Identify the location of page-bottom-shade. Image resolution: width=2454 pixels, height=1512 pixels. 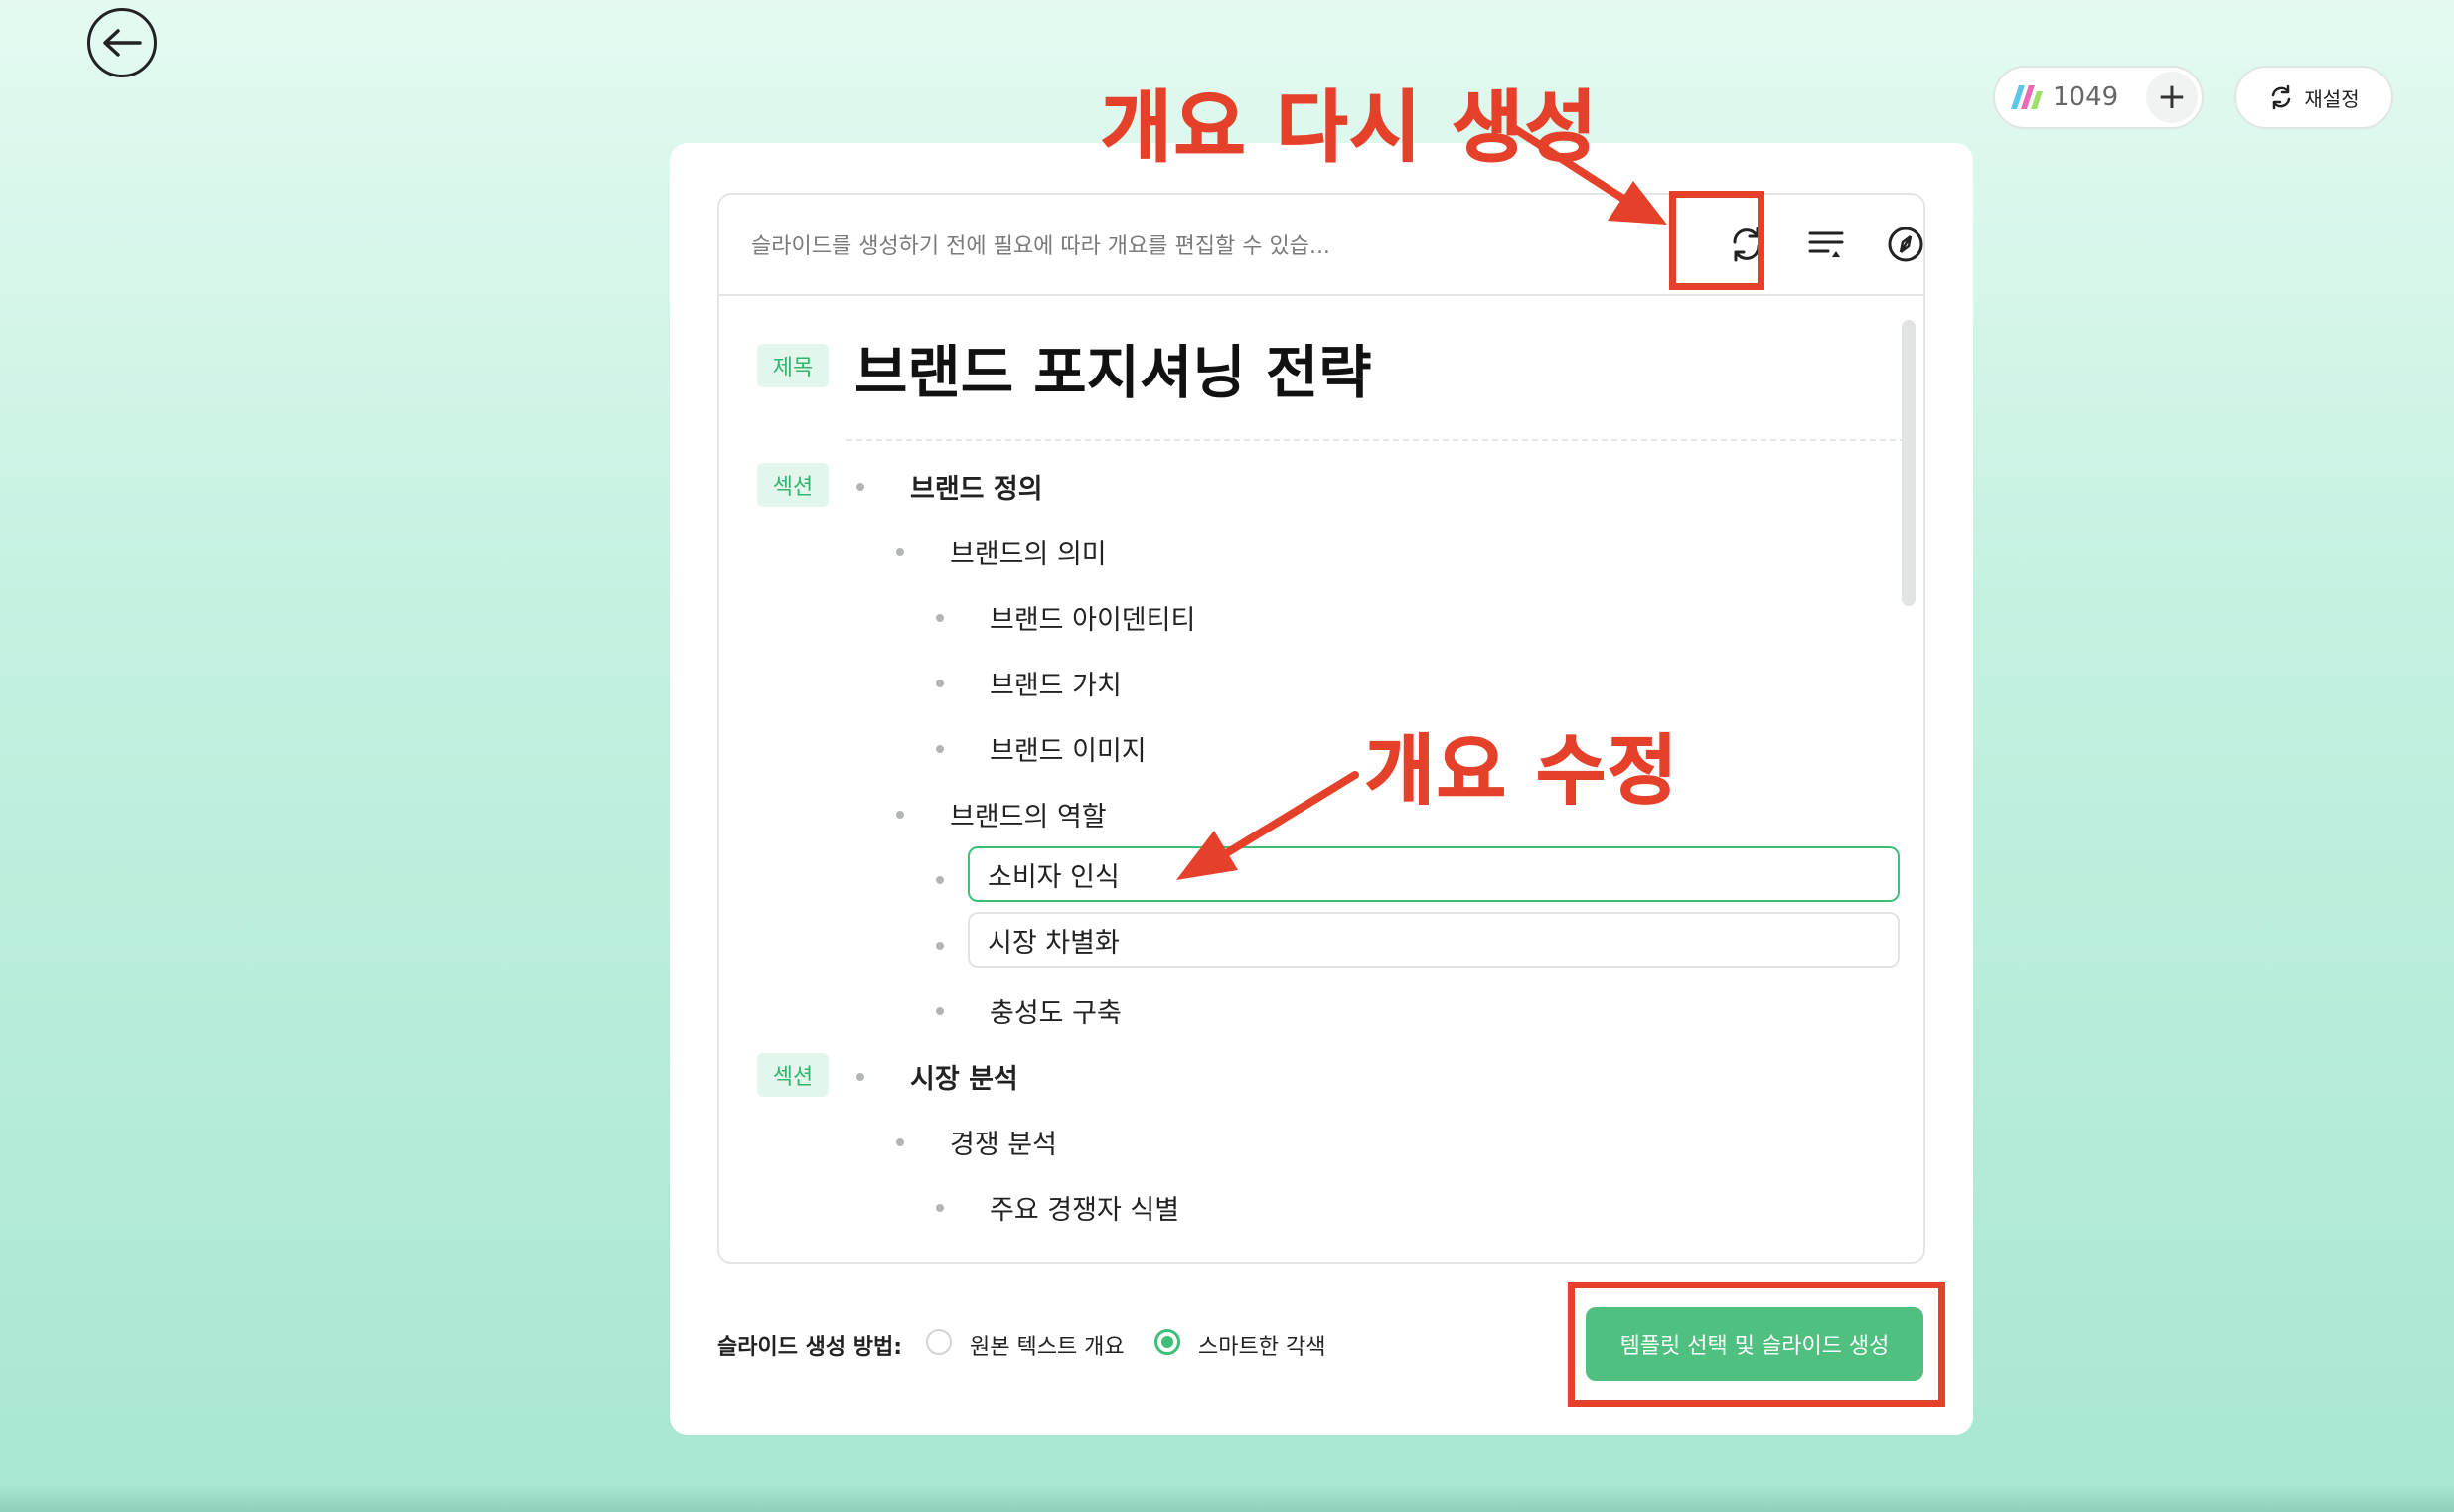
(1227, 1498).